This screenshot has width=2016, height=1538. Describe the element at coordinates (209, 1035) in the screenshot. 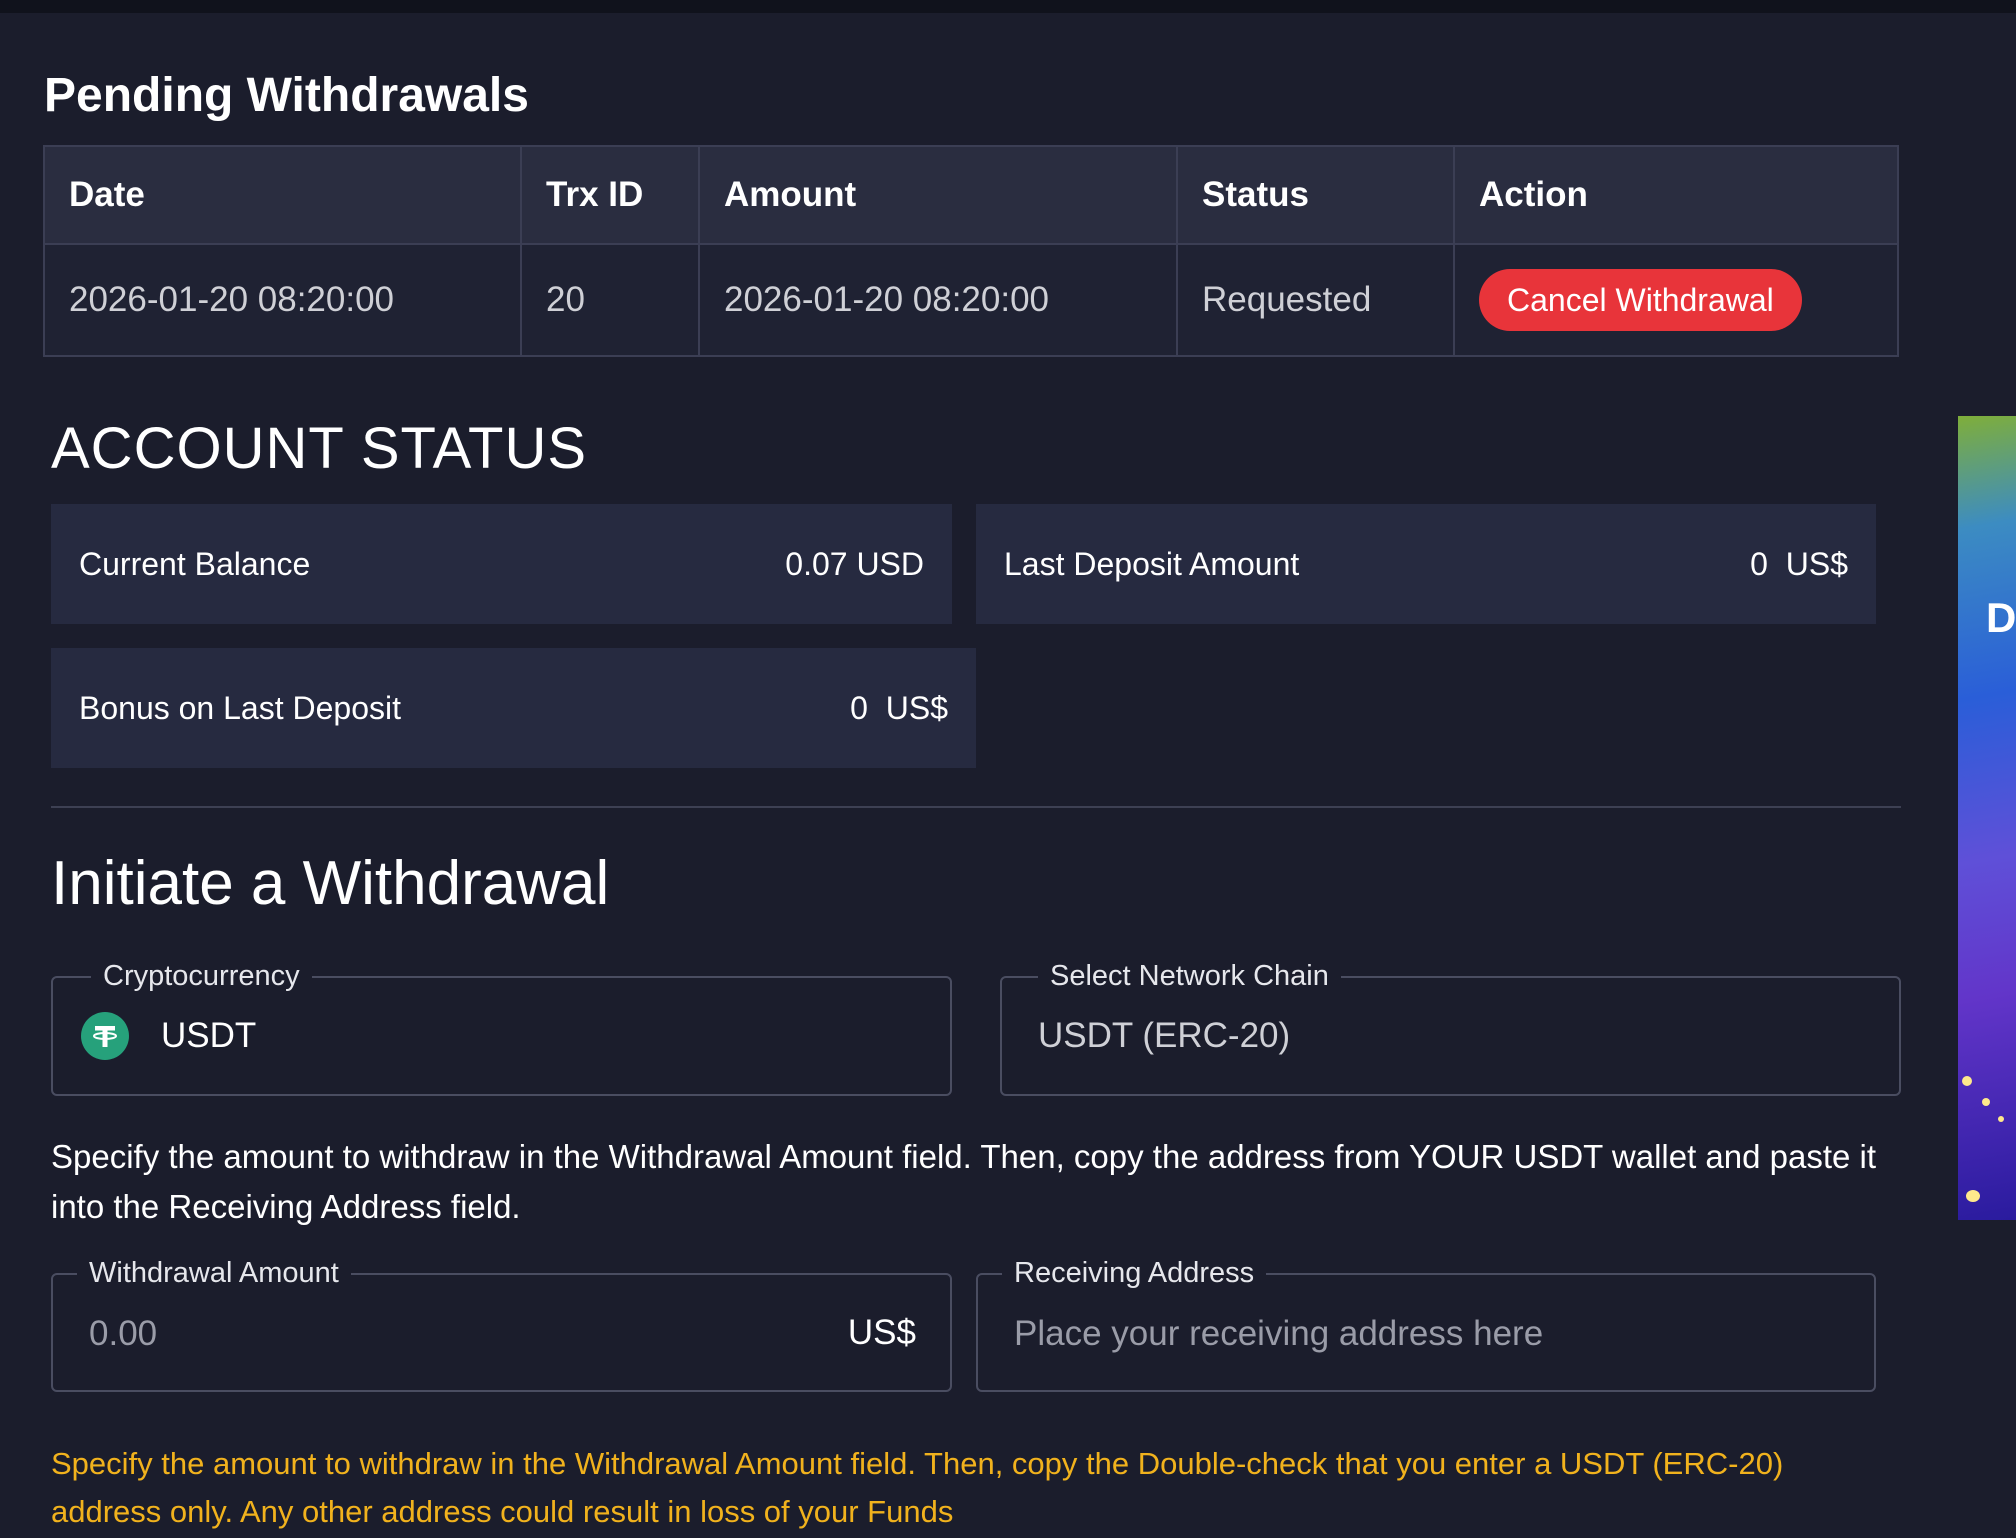

I see `cryptocurrency-value: USDT` at that location.